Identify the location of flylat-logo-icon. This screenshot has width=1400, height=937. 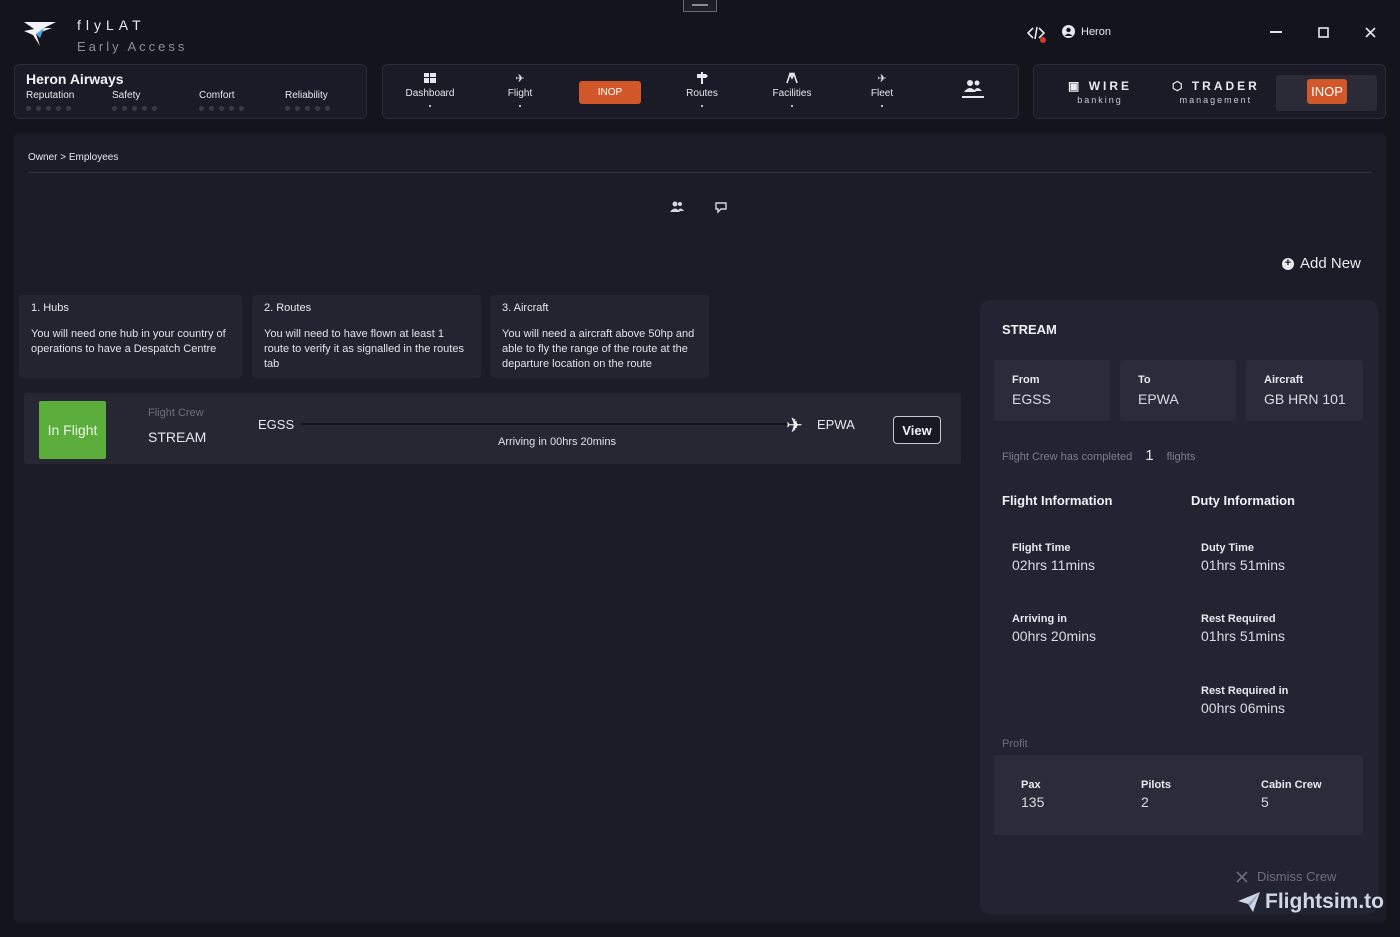
(40, 34).